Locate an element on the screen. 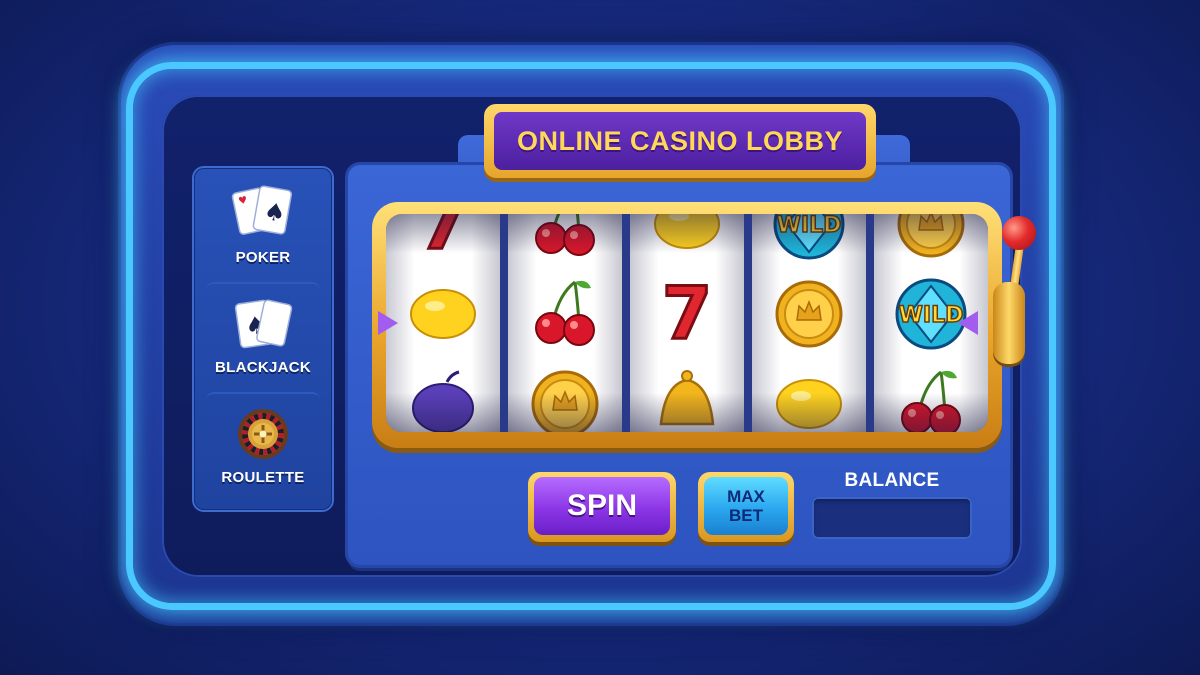  page-title: ONLINE CASINO LOBBY is located at coordinates (679, 140).